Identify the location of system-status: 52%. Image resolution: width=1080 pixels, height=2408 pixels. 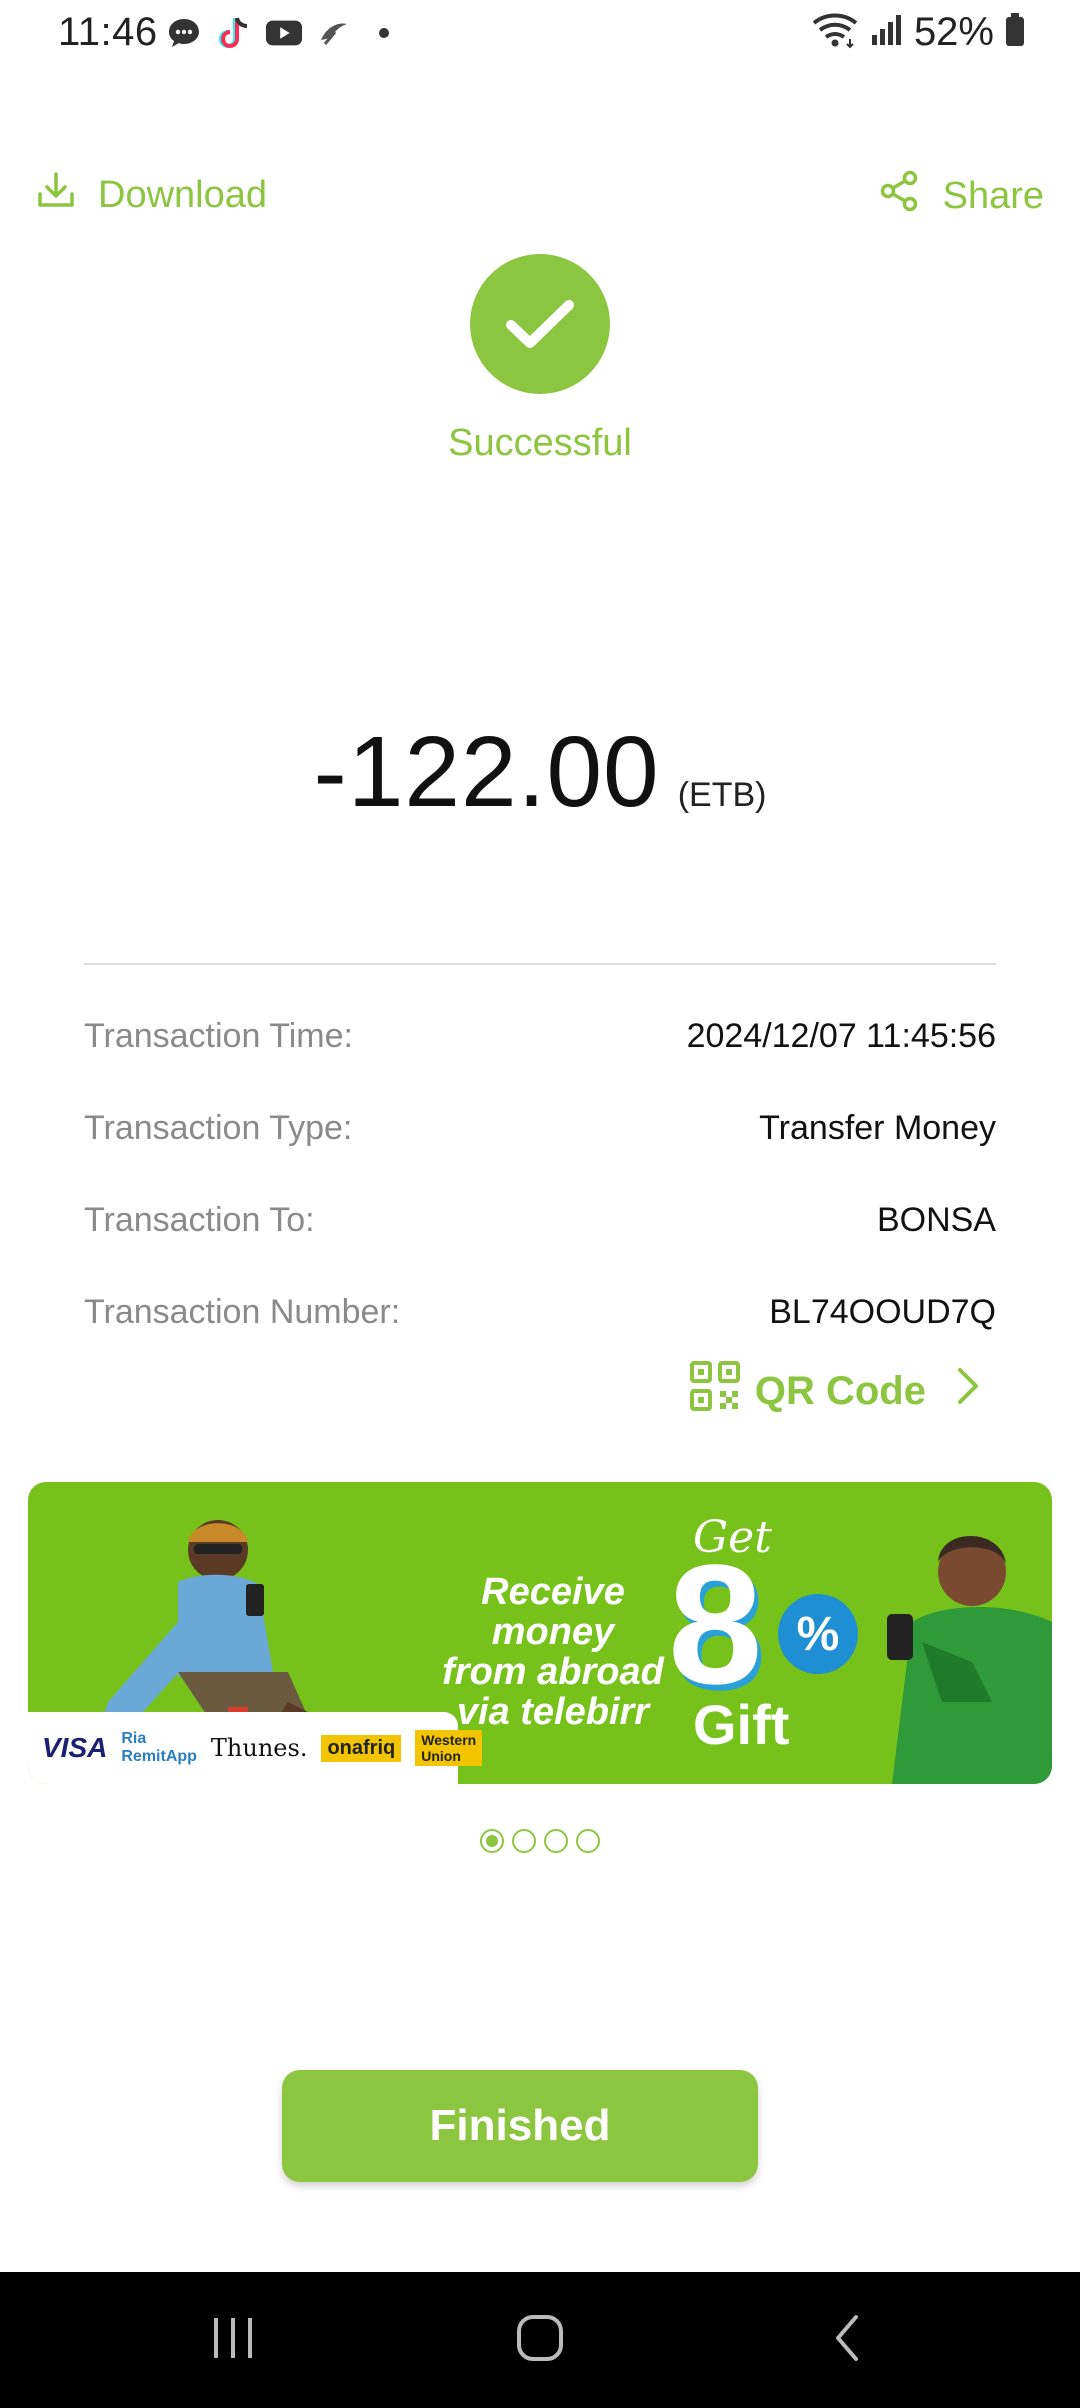
(918, 32).